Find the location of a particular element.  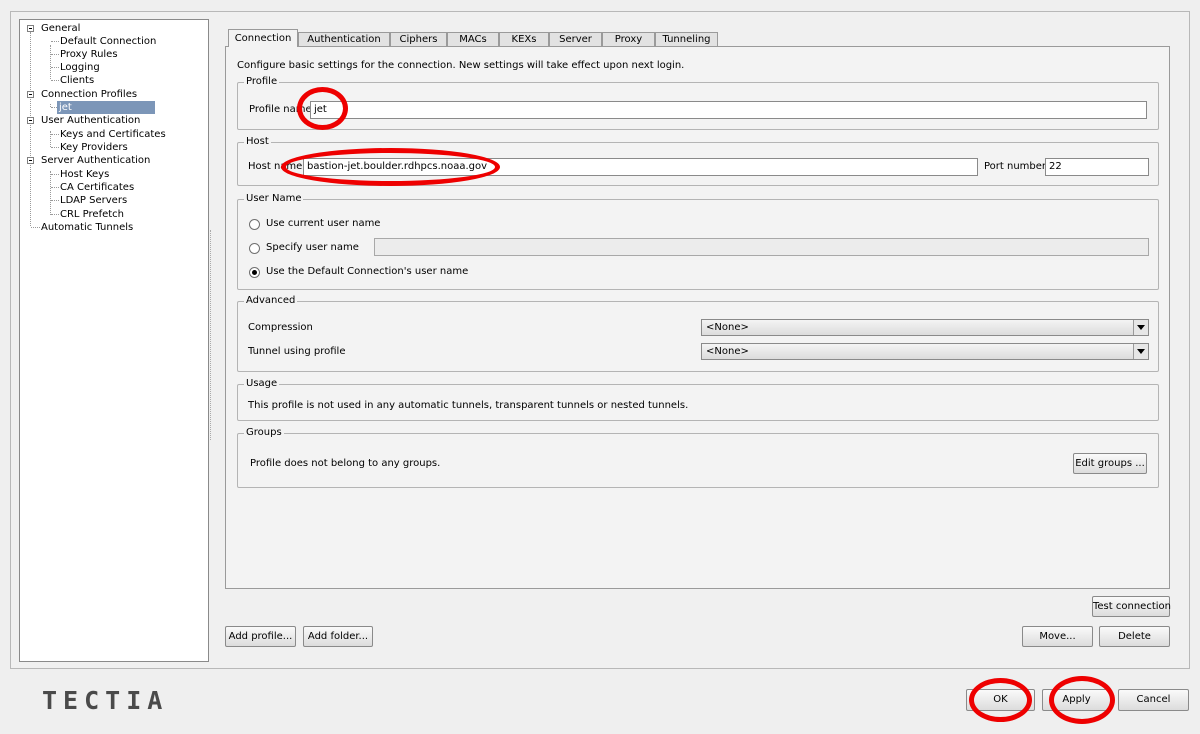

usage-group-title: Usage is located at coordinates (262, 384).